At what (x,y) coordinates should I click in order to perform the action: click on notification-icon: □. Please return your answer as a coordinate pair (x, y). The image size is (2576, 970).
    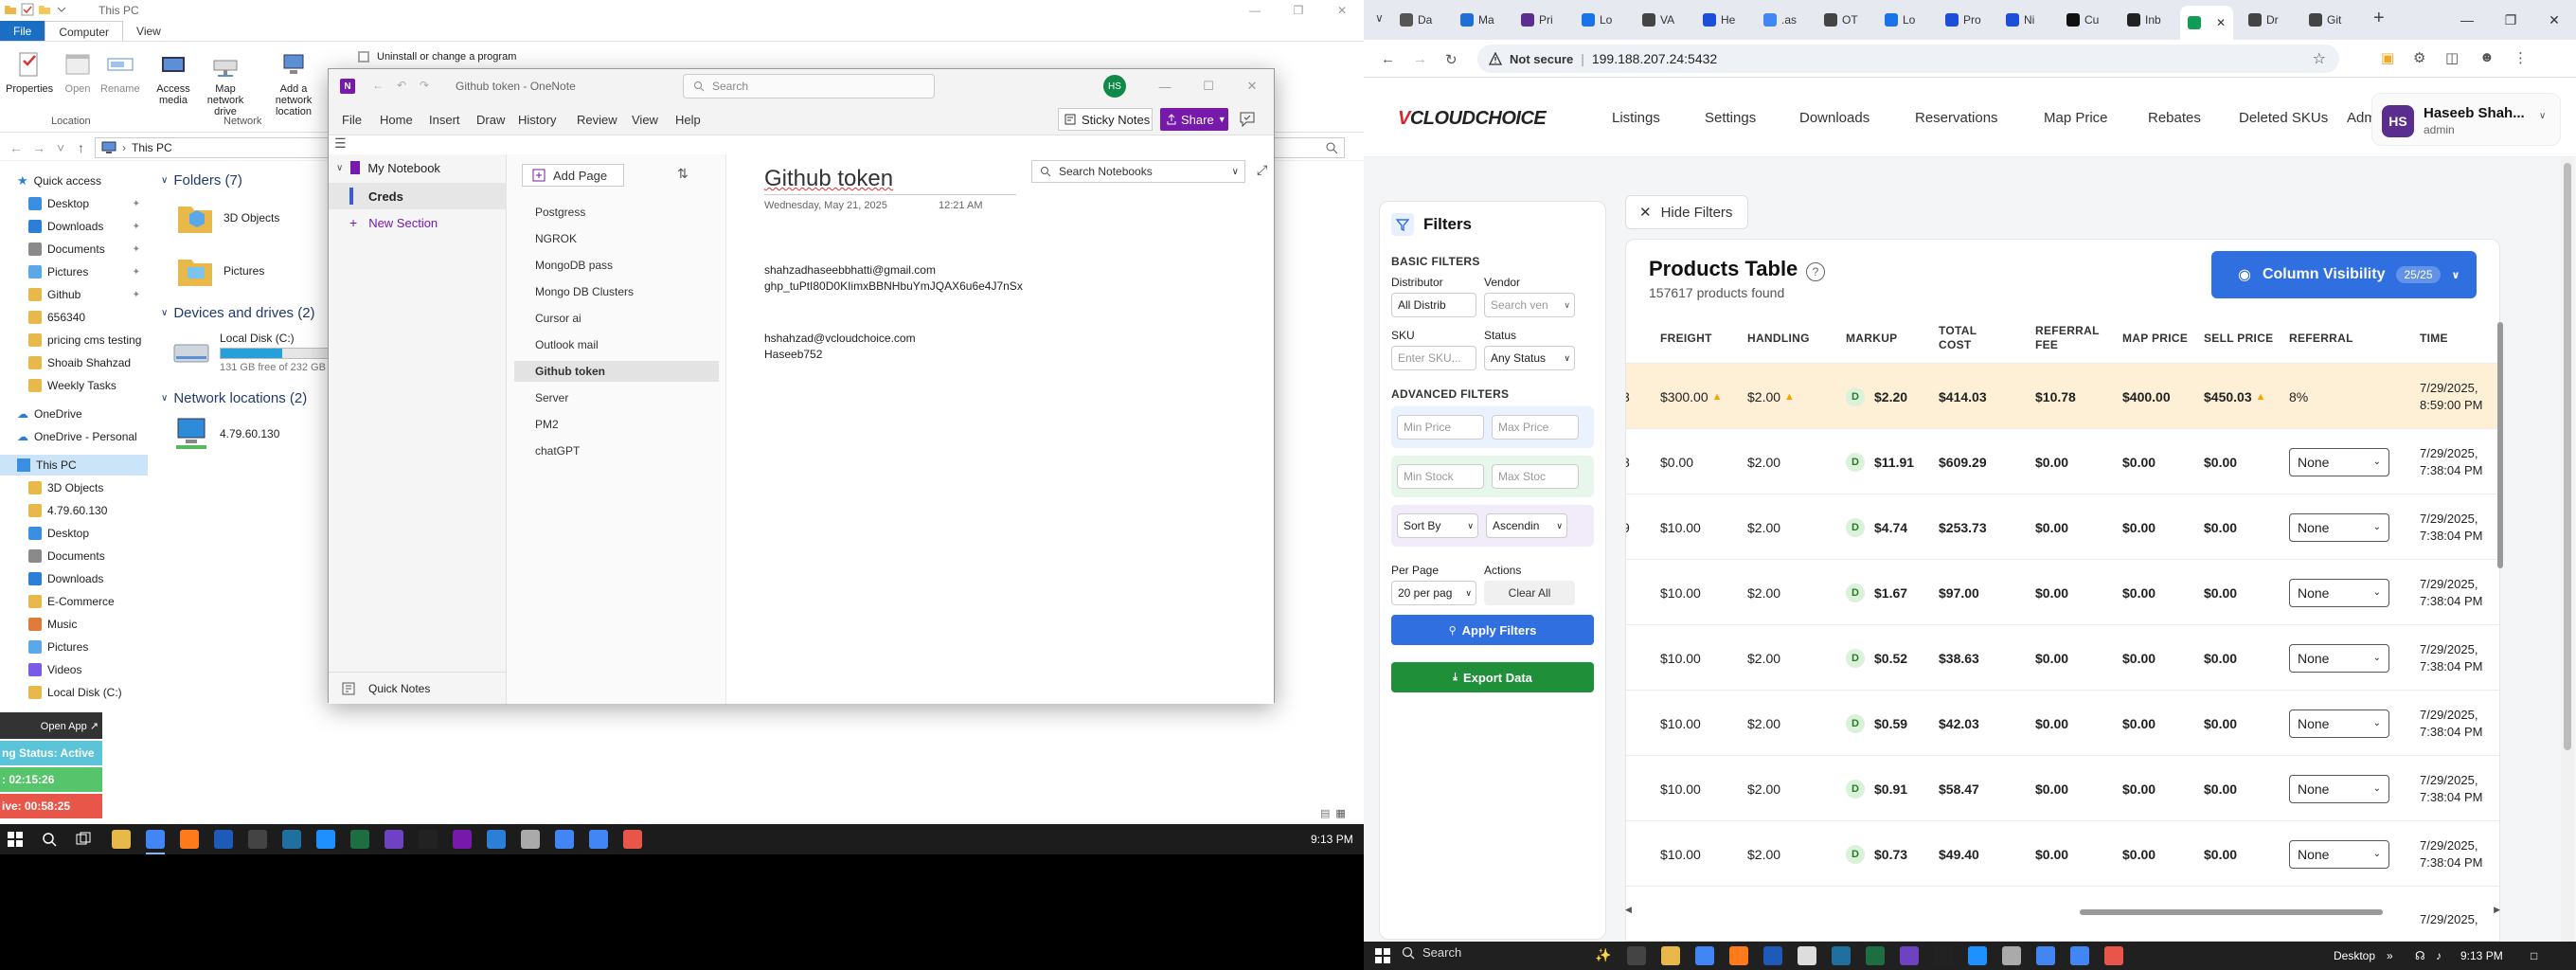
    Looking at the image, I should click on (2534, 955).